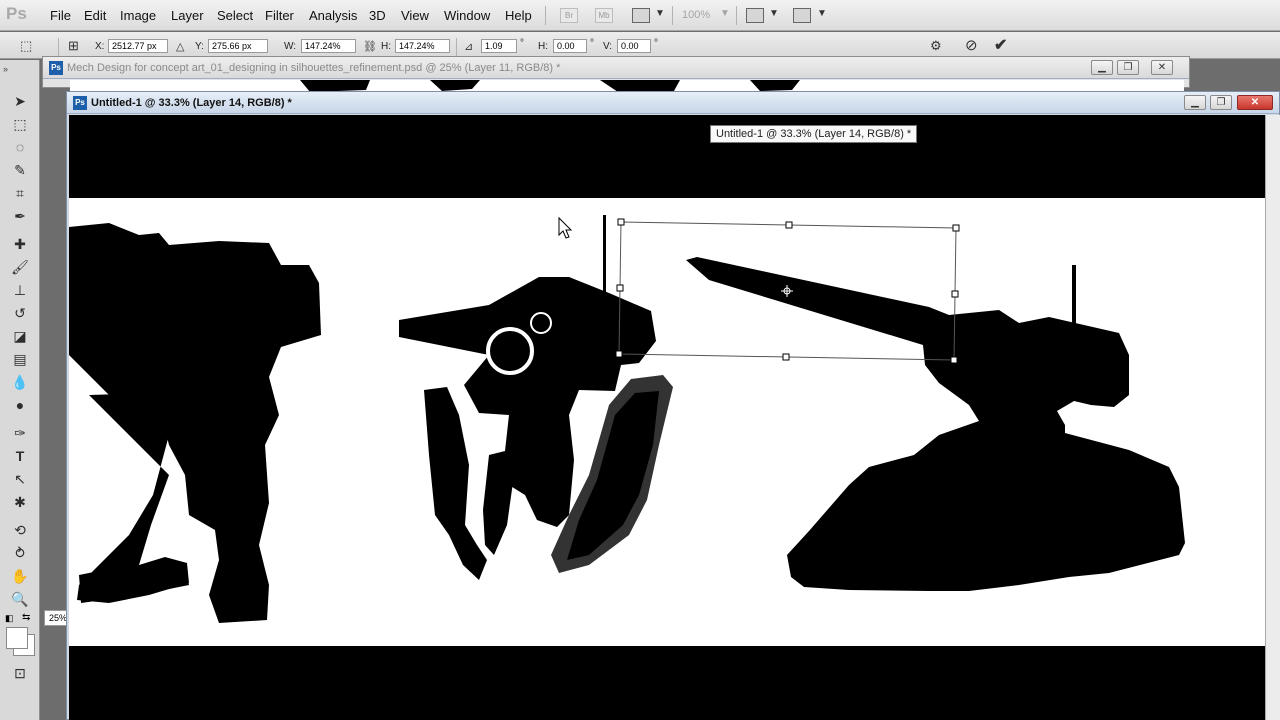  Describe the element at coordinates (20, 101) in the screenshot. I see `move-tool-icon: ➤` at that location.